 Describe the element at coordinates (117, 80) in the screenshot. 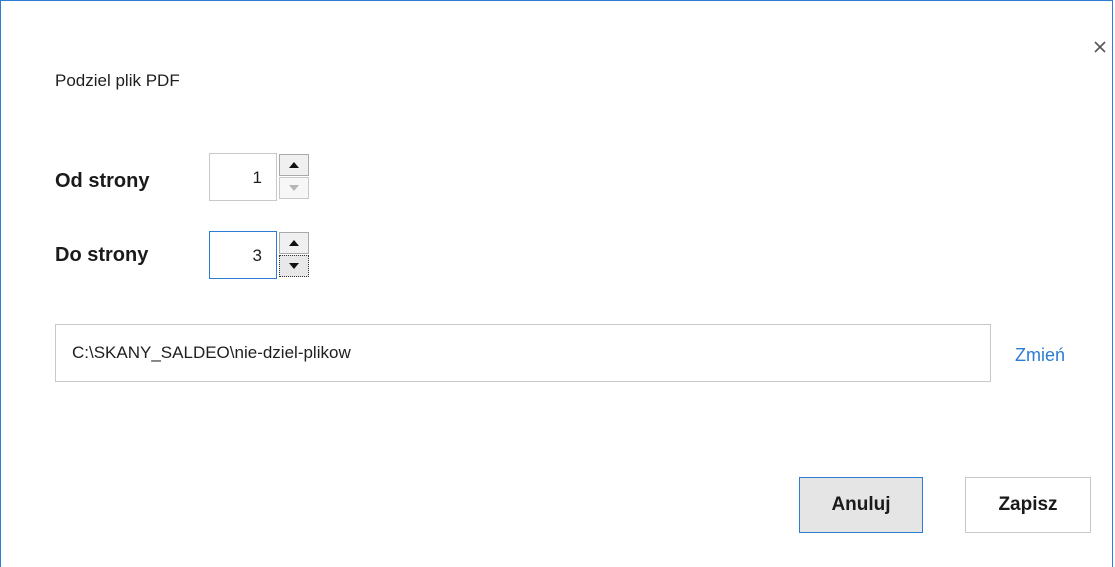

I see `dialog-title: Podziel plik PDF` at that location.